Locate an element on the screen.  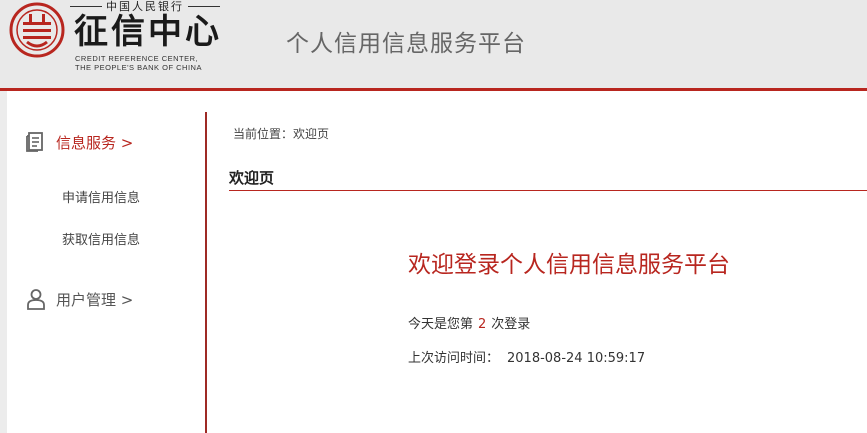
last-visit-line: 上次访问时间： 2018-08-24 10:59:17 is located at coordinates (526, 356).